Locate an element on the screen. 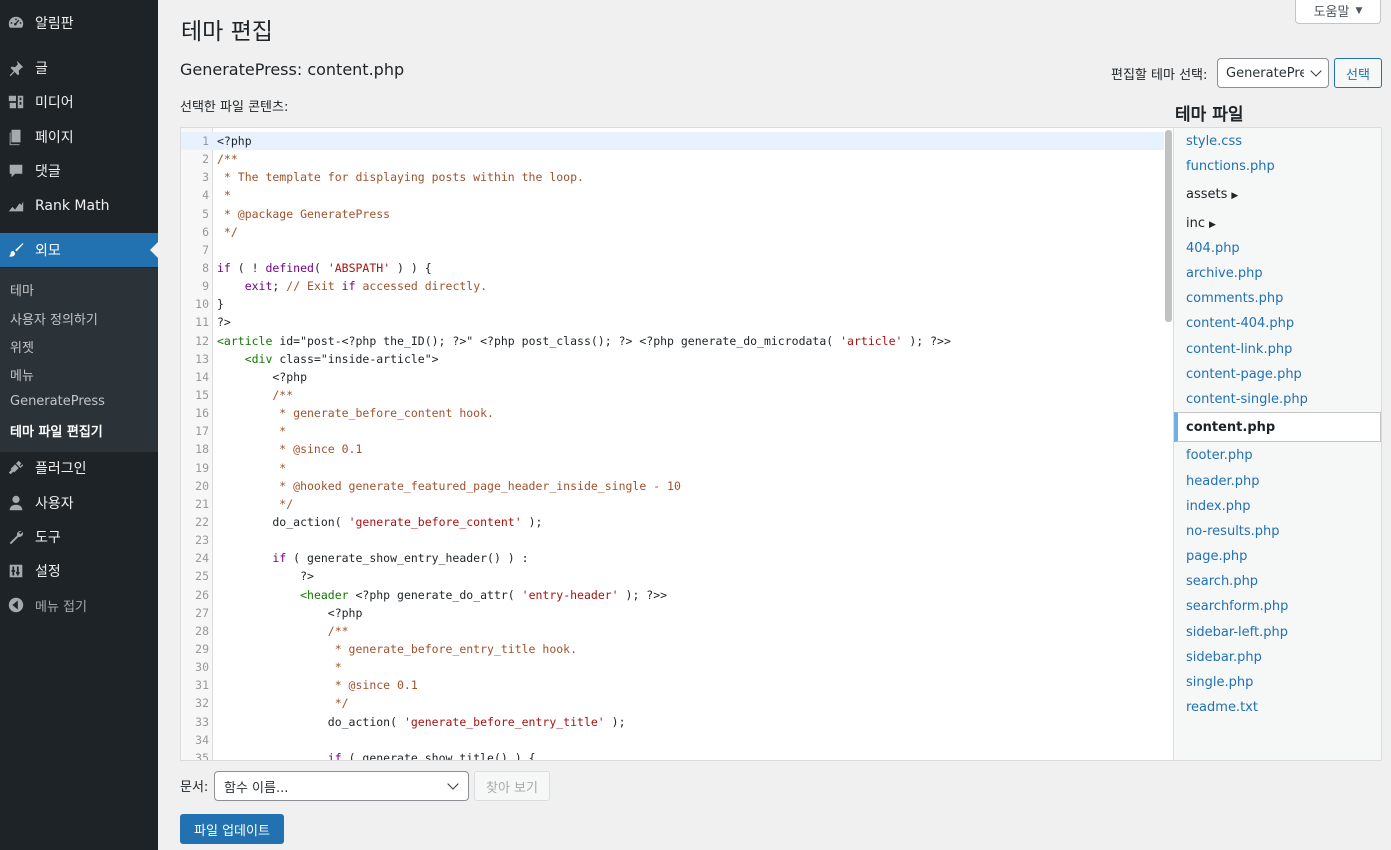  code-line: 15 /** is located at coordinates (677, 395).